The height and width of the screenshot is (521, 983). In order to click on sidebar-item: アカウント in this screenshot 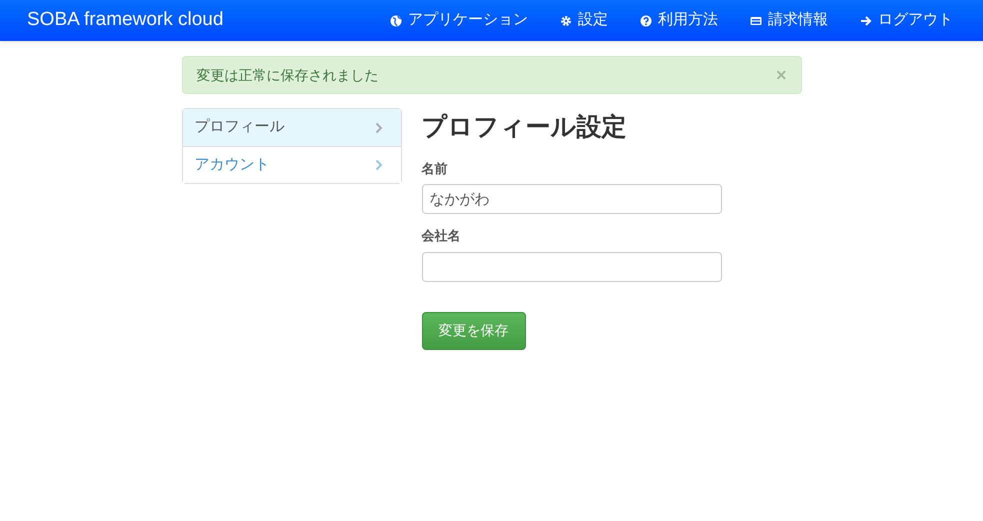, I will do `click(291, 164)`.